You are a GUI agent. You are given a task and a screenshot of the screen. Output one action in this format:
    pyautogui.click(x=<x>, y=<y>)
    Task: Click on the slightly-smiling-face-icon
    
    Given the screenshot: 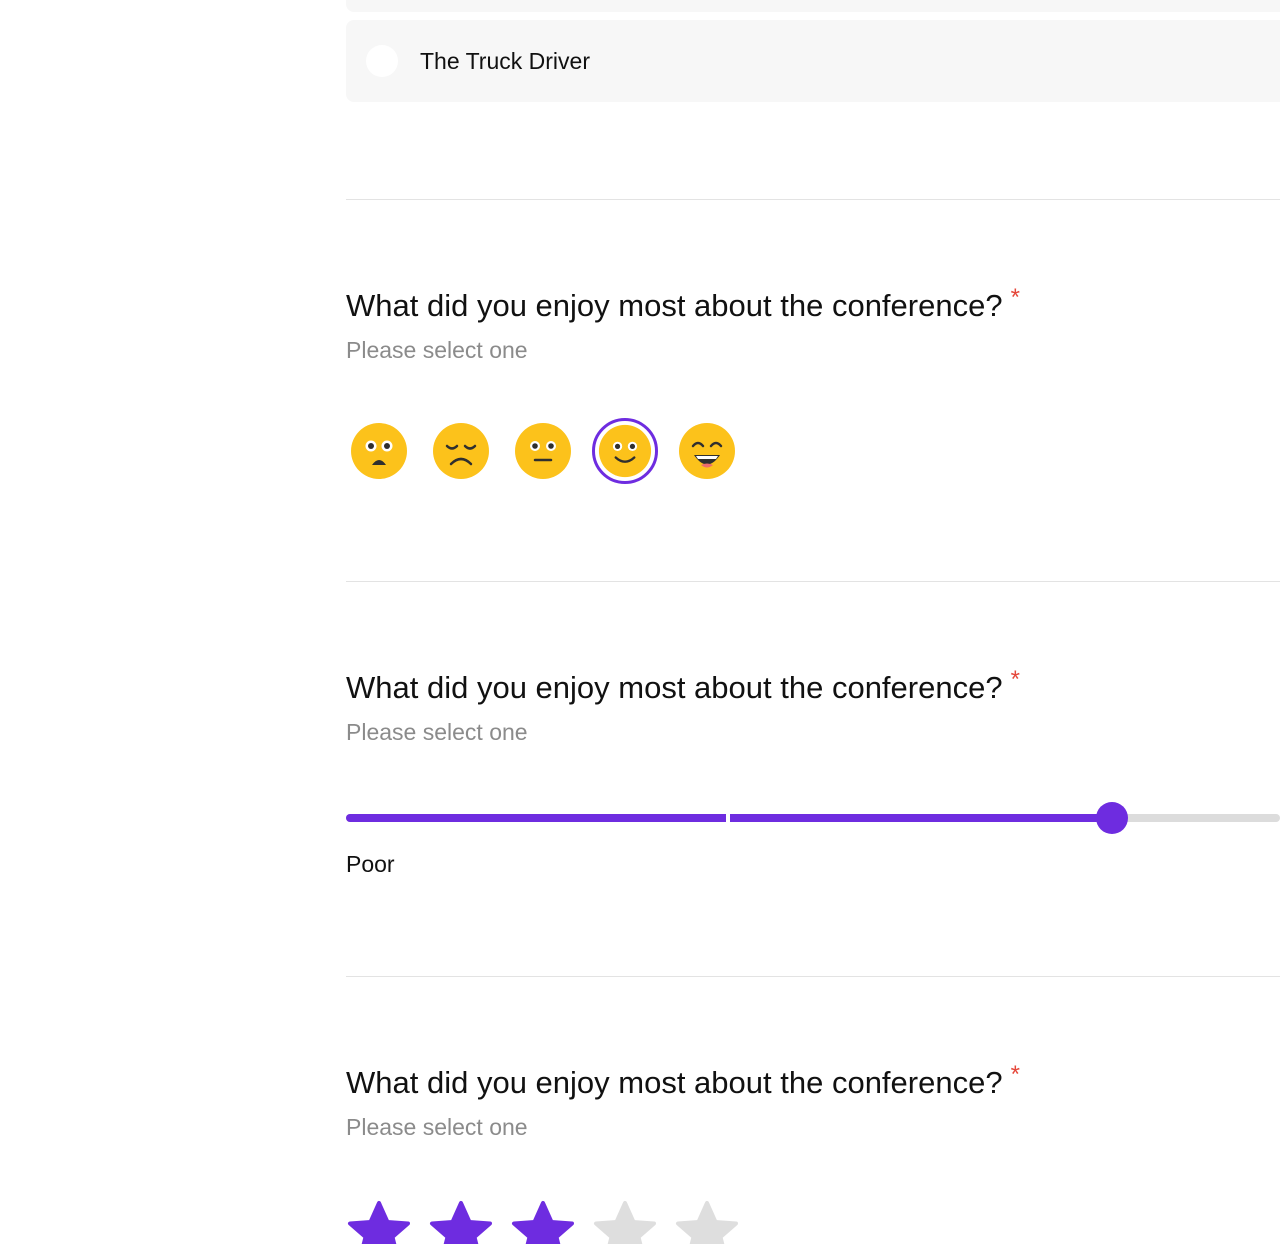 What is the action you would take?
    pyautogui.click(x=625, y=451)
    